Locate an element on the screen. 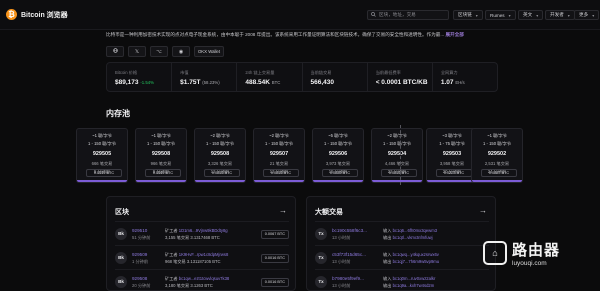 The image size is (600, 291). dropdown-developers: 开发者 ▾ is located at coordinates (560, 15).